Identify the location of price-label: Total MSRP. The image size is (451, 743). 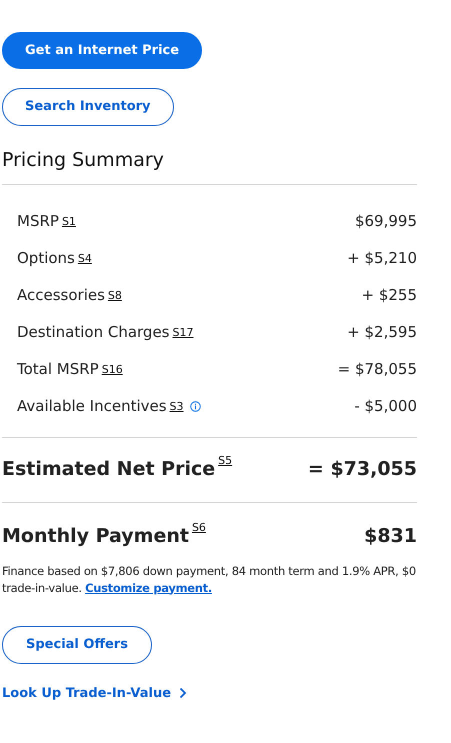
(58, 369).